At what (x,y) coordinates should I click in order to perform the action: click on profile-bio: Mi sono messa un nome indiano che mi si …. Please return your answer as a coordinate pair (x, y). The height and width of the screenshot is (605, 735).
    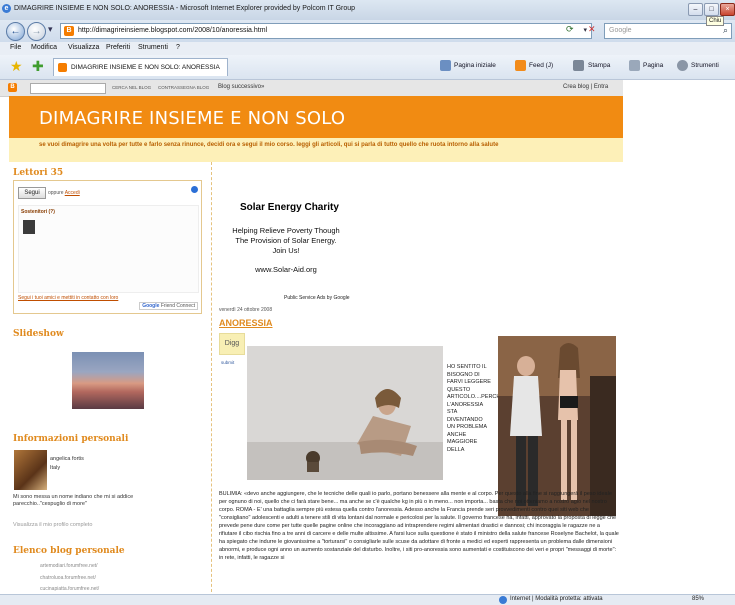
    Looking at the image, I should click on (73, 500).